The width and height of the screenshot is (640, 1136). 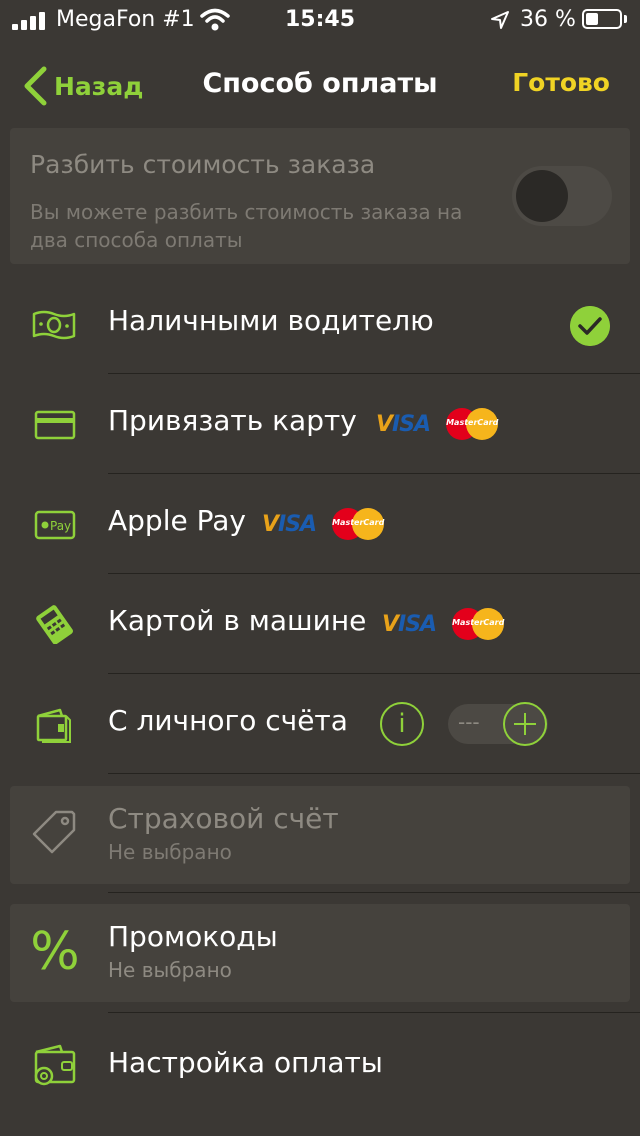 What do you see at coordinates (223, 818) in the screenshot?
I see `insurance-label: Страховой счёт` at bounding box center [223, 818].